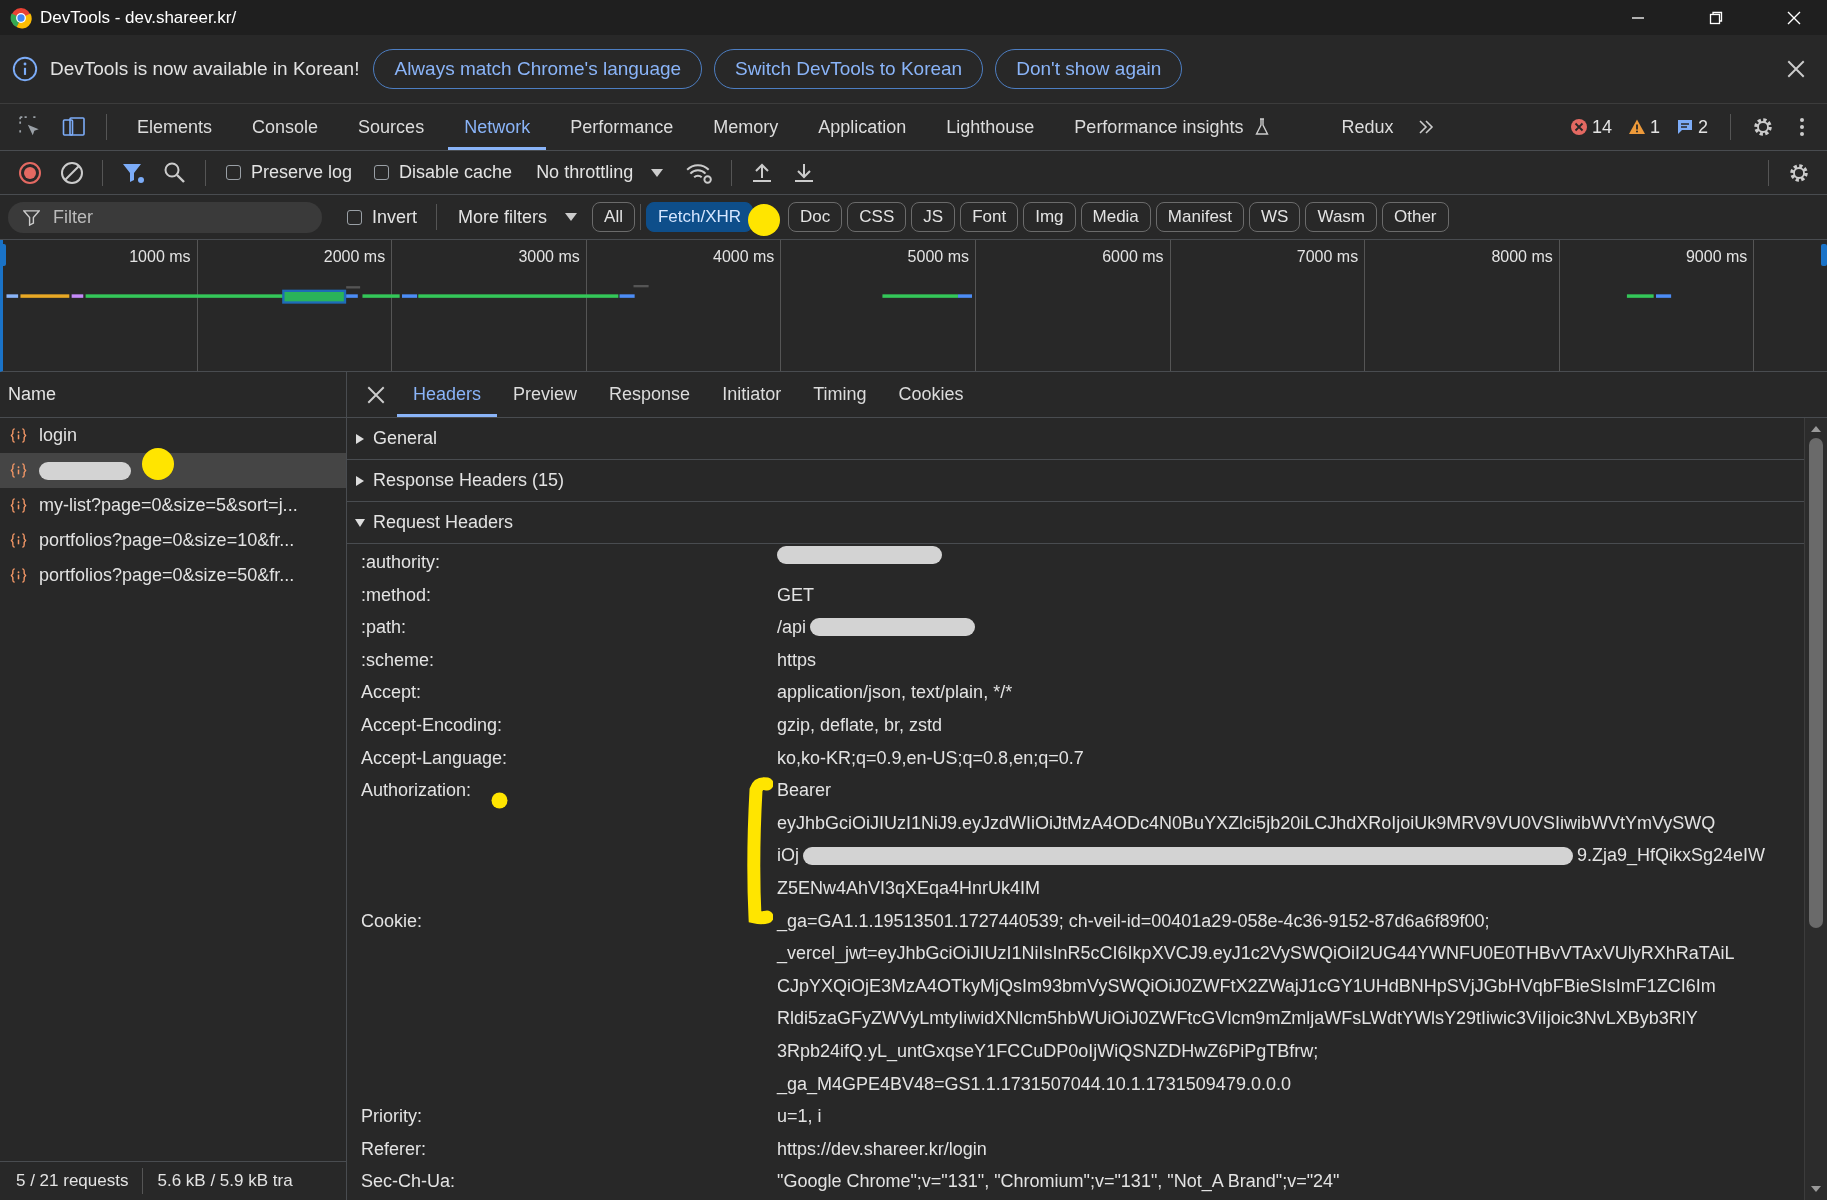 The width and height of the screenshot is (1827, 1200). Describe the element at coordinates (165, 217) in the screenshot. I see `filter-field: Filter` at that location.